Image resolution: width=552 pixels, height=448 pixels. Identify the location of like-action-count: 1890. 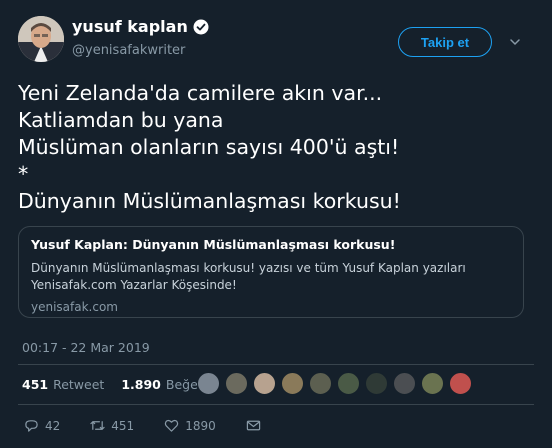
(200, 425).